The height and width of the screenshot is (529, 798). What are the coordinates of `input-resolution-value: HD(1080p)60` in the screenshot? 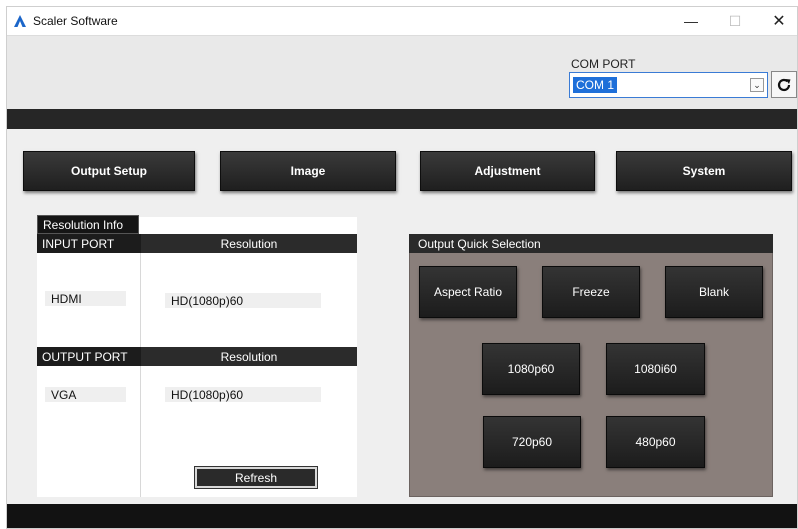 It's located at (243, 300).